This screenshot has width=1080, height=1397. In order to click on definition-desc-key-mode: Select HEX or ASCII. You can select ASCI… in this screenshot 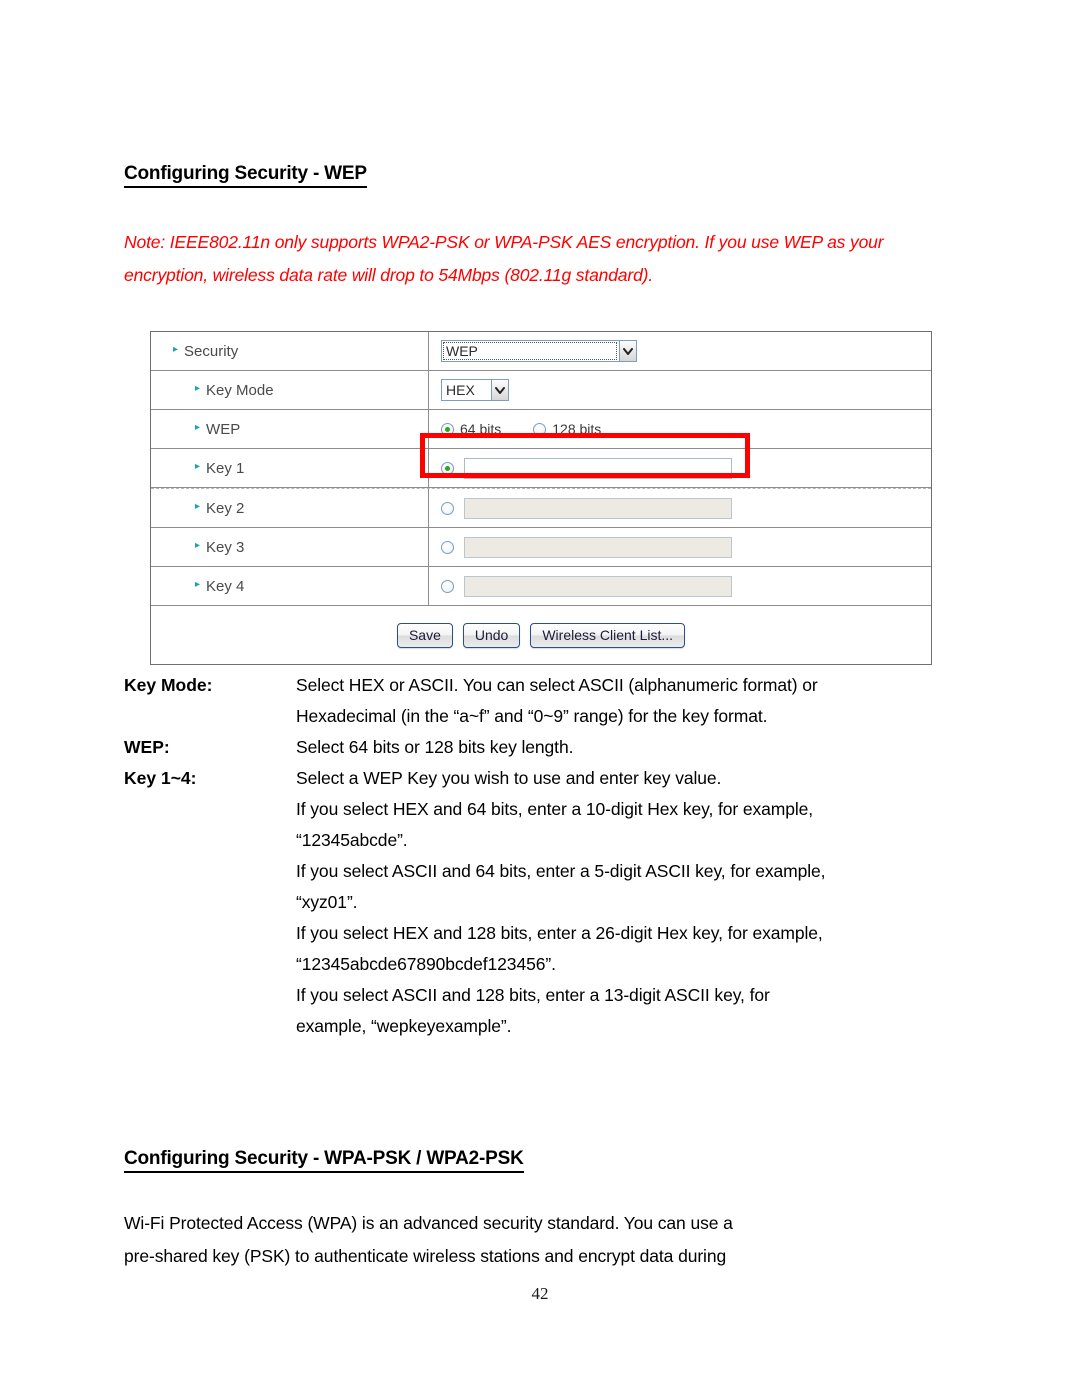, I will do `click(640, 701)`.